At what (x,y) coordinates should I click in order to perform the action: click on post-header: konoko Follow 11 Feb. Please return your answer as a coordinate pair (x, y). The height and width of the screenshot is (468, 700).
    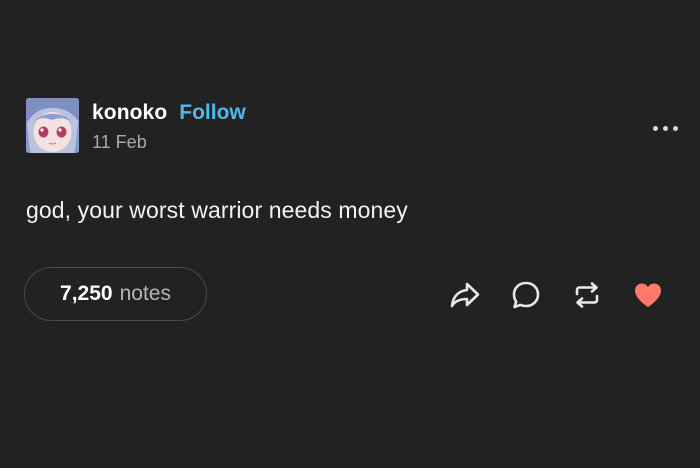
    Looking at the image, I should click on (136, 125).